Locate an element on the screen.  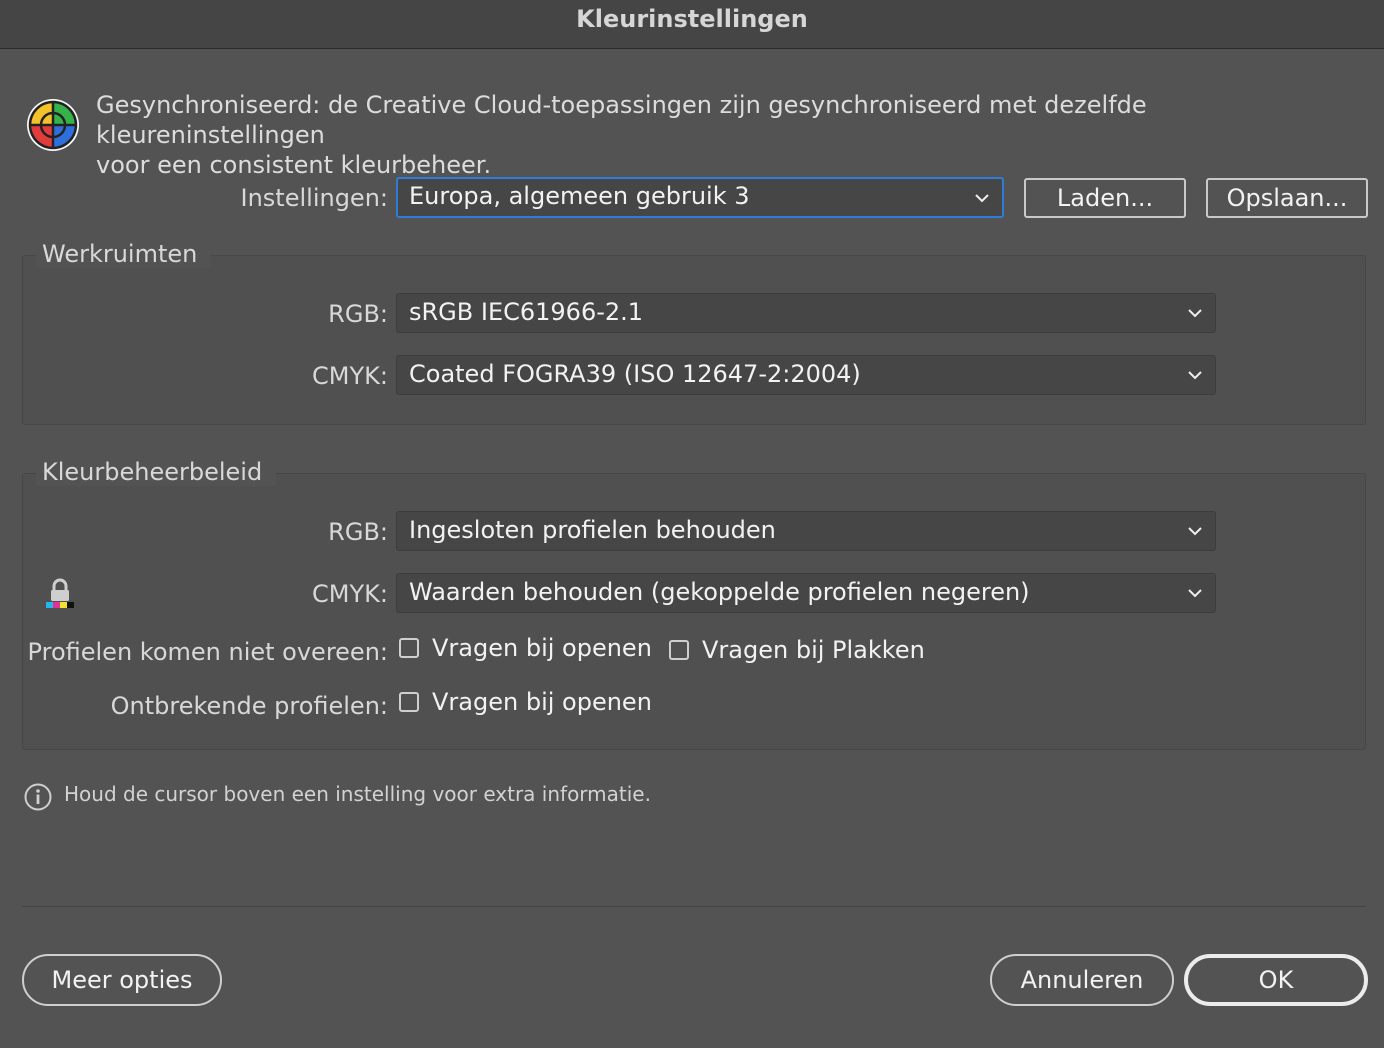
missing-ask-open-label: Vragen bij openen is located at coordinates (542, 702).